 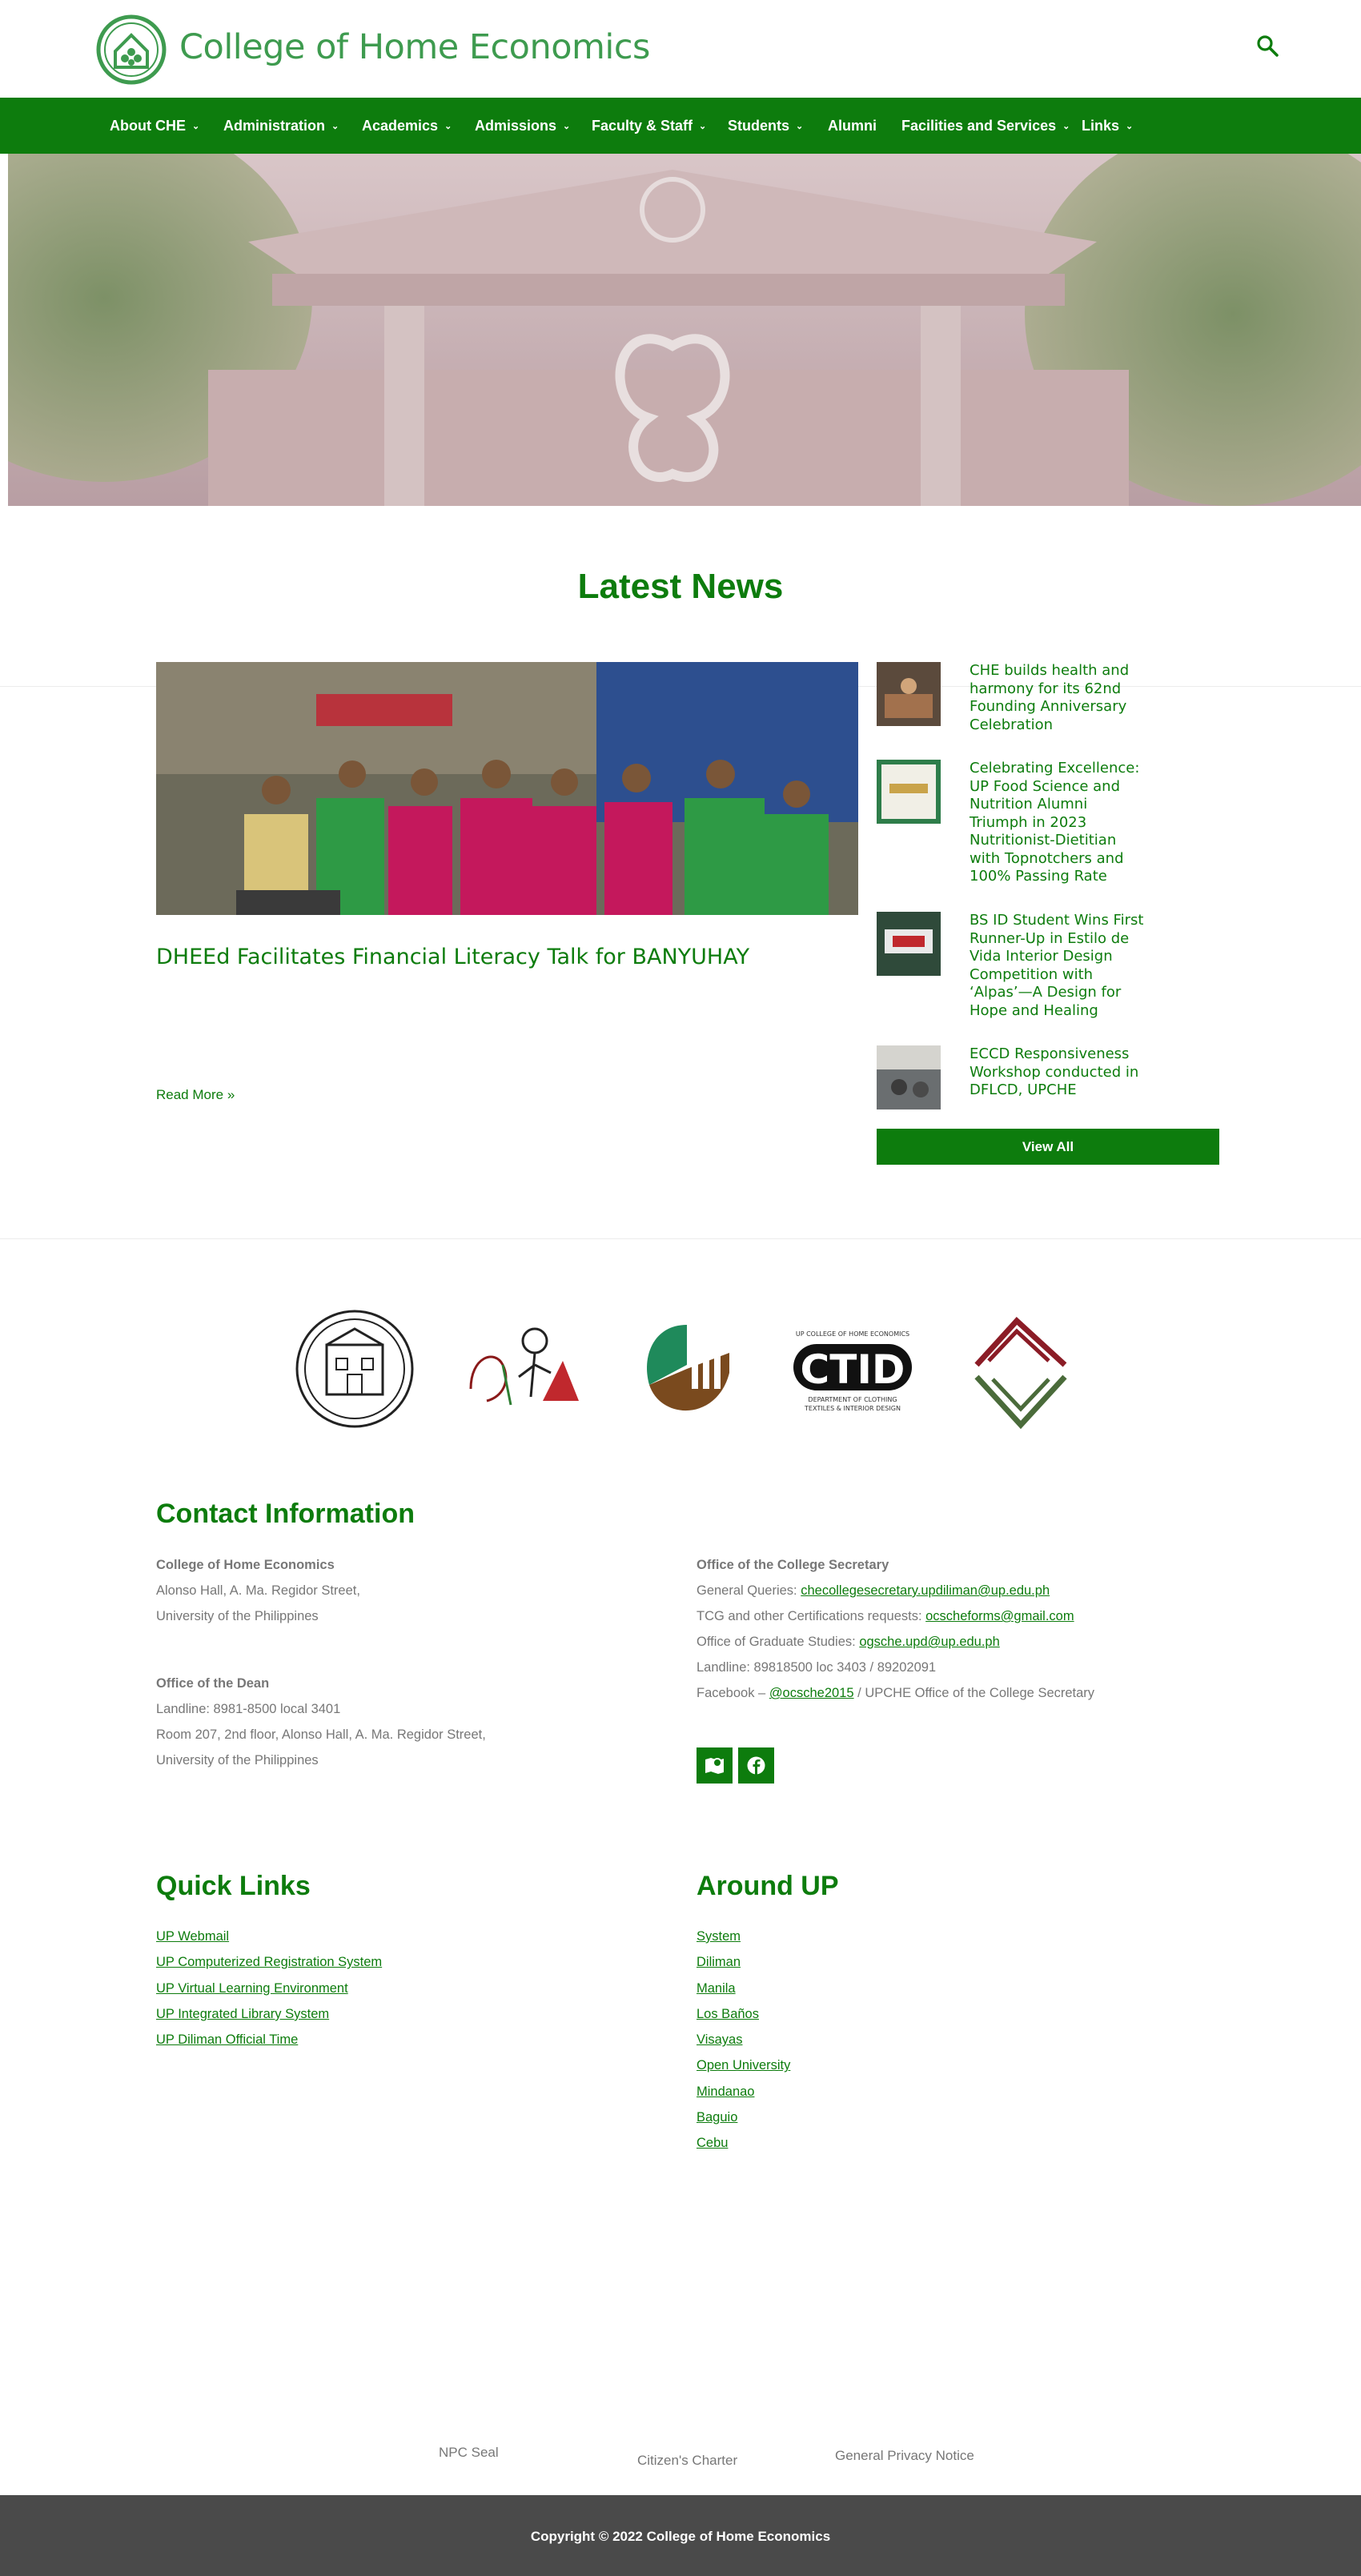 What do you see at coordinates (1048, 1147) in the screenshot?
I see `view-all-button: View All` at bounding box center [1048, 1147].